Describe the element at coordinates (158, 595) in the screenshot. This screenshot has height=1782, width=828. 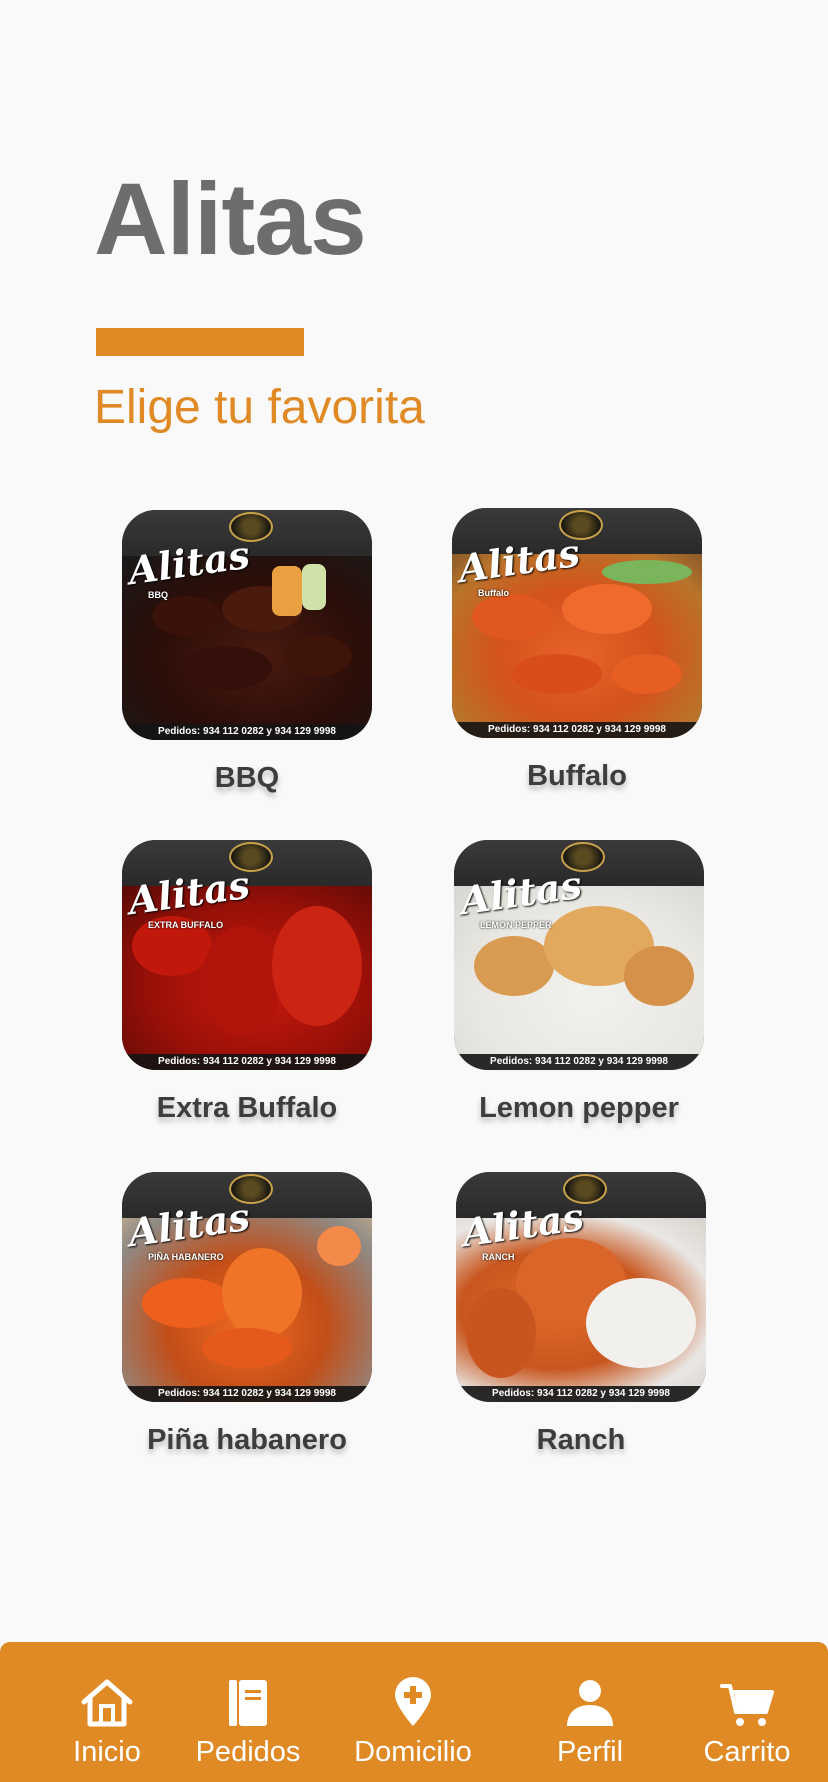
I see `image-flavor-tag: BBQ` at that location.